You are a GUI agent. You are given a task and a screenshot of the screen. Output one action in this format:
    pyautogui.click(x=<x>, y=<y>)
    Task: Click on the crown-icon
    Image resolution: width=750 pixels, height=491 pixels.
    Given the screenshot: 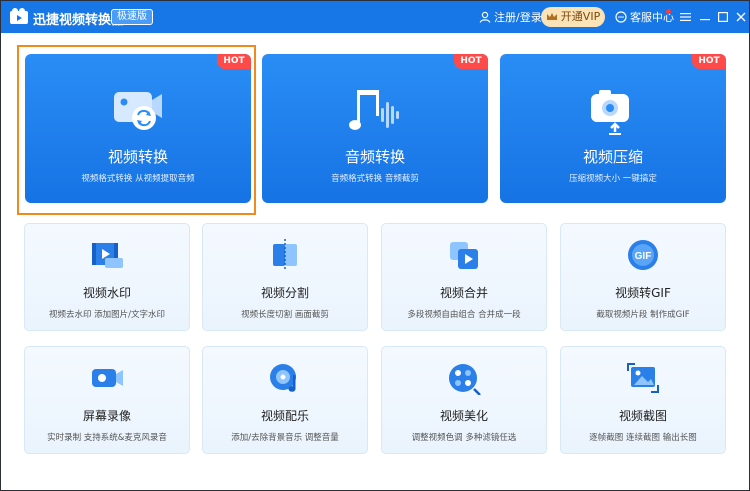 What is the action you would take?
    pyautogui.click(x=551, y=16)
    